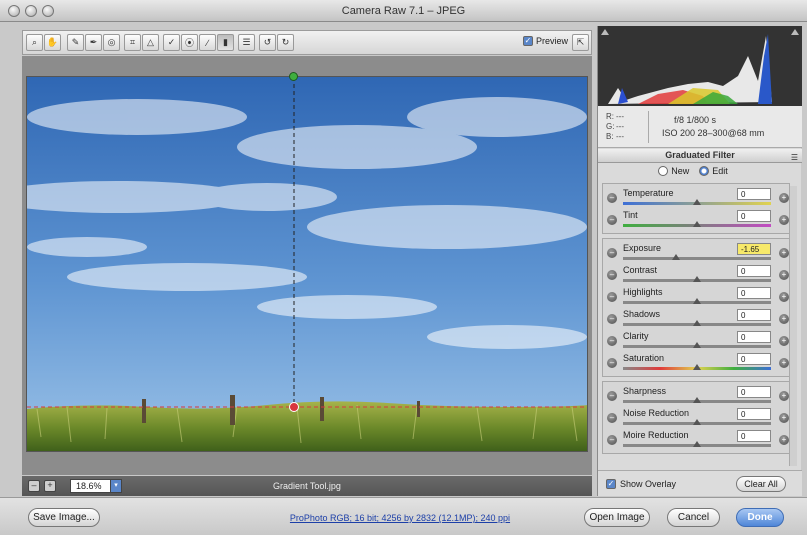 This screenshot has width=807, height=535. Describe the element at coordinates (697, 444) in the screenshot. I see `moire-reduction-slider-thumb` at that location.